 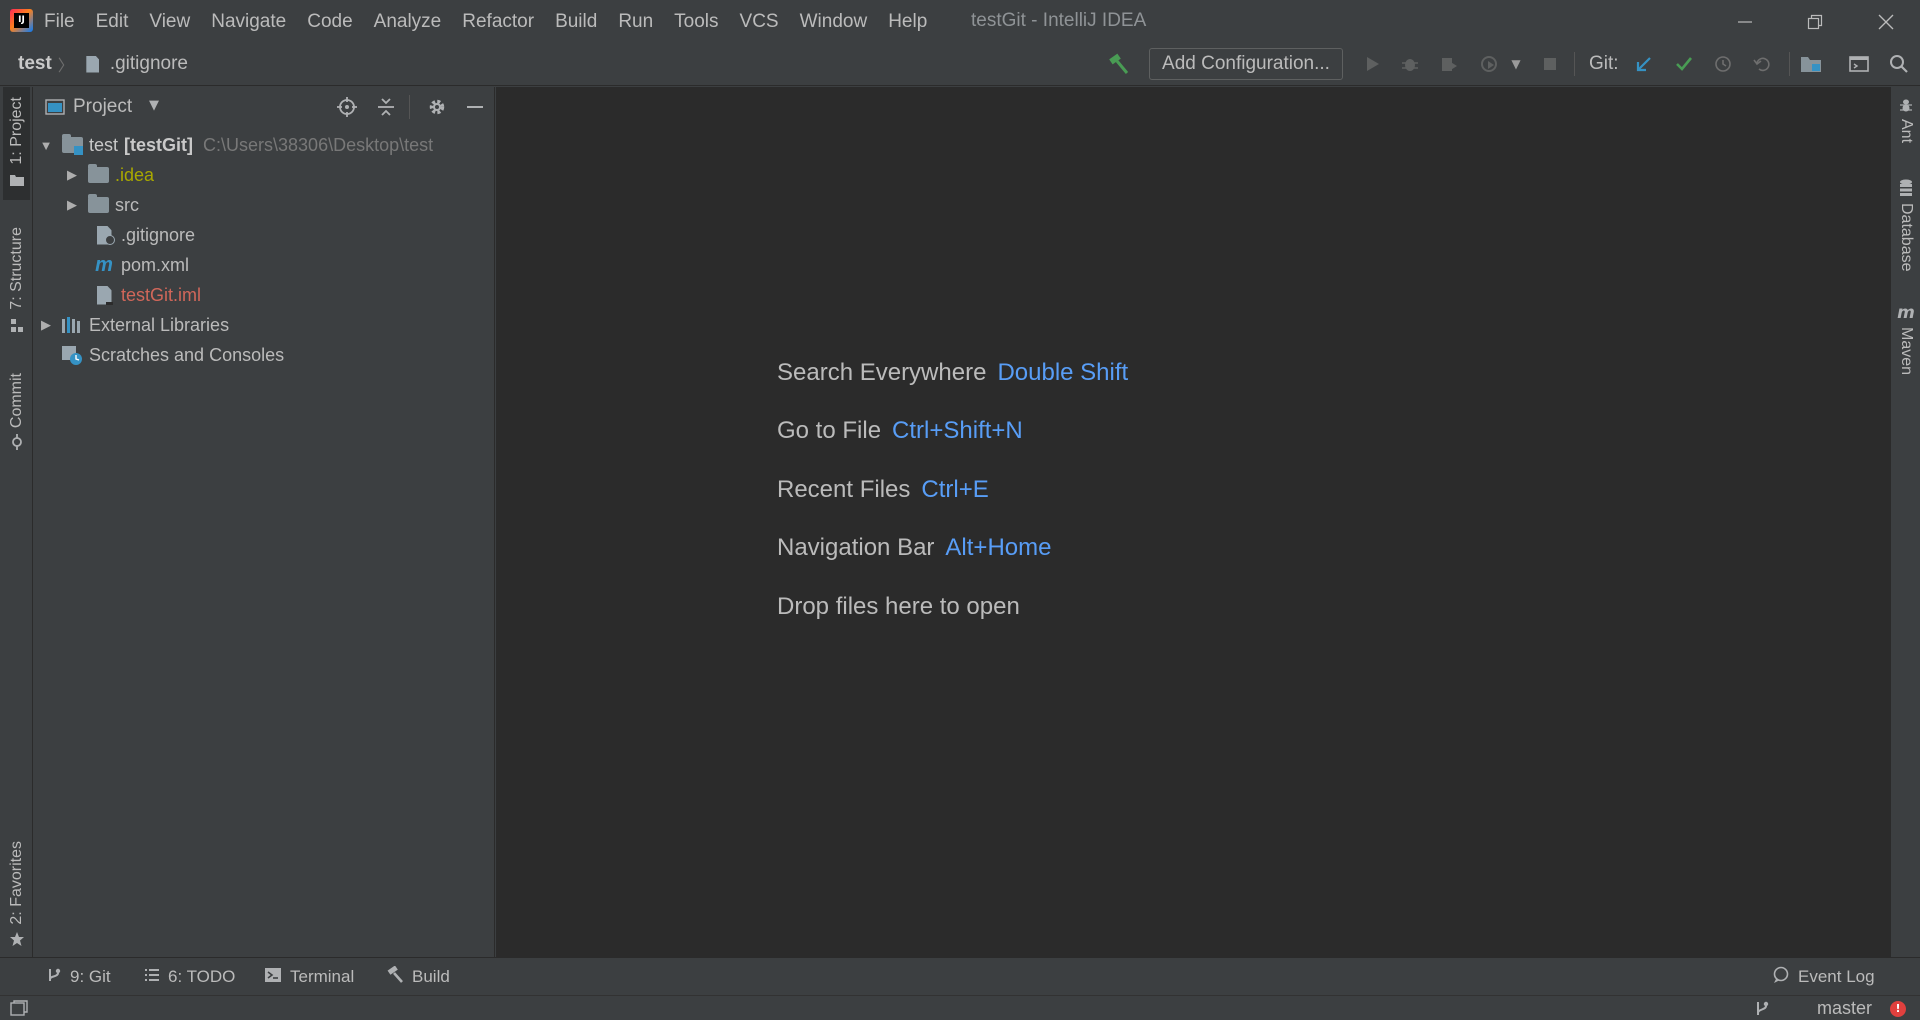 What do you see at coordinates (309, 977) in the screenshot?
I see `tab-terminal: Terminal` at bounding box center [309, 977].